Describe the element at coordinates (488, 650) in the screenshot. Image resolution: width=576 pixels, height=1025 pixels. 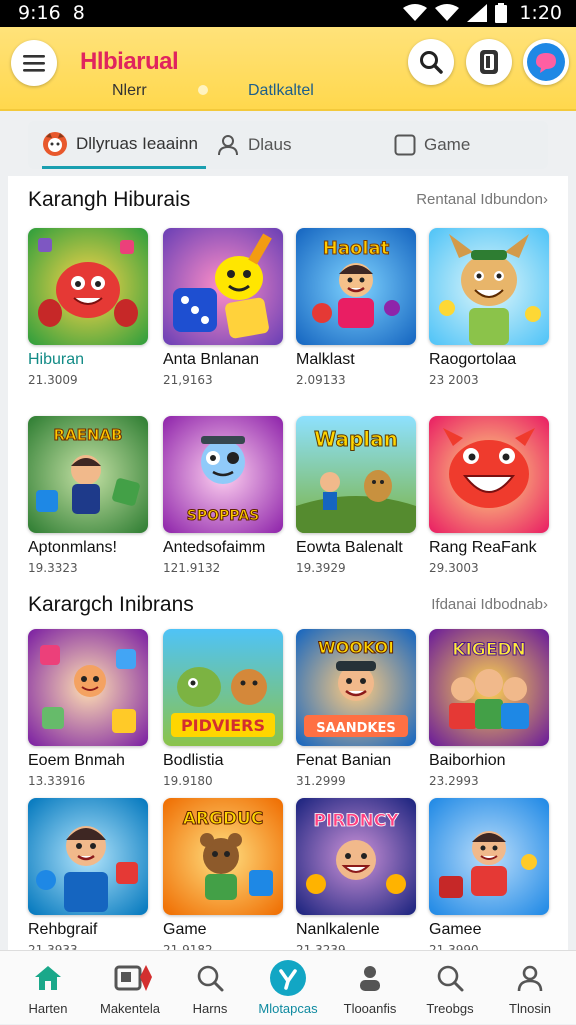
I see `thumb-logo-text: KIGEDN` at that location.